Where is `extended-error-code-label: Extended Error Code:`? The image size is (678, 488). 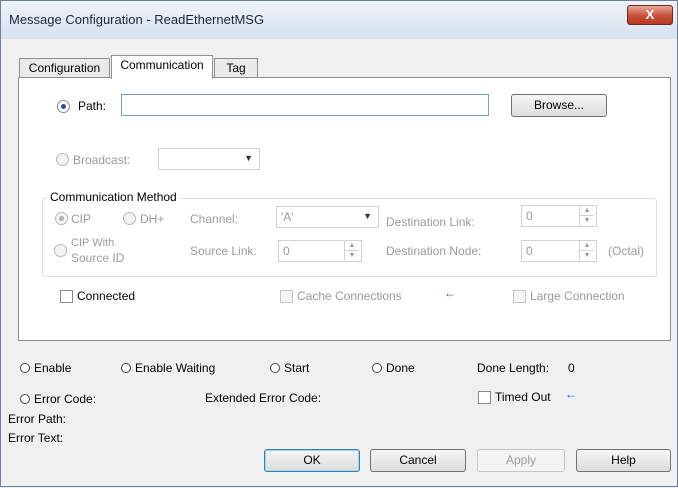 extended-error-code-label: Extended Error Code: is located at coordinates (263, 398).